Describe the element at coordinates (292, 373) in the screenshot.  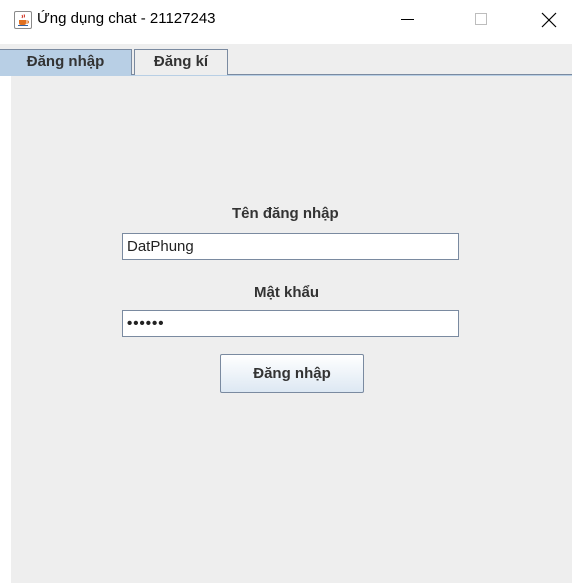
I see `login-button: Đăng nhập` at that location.